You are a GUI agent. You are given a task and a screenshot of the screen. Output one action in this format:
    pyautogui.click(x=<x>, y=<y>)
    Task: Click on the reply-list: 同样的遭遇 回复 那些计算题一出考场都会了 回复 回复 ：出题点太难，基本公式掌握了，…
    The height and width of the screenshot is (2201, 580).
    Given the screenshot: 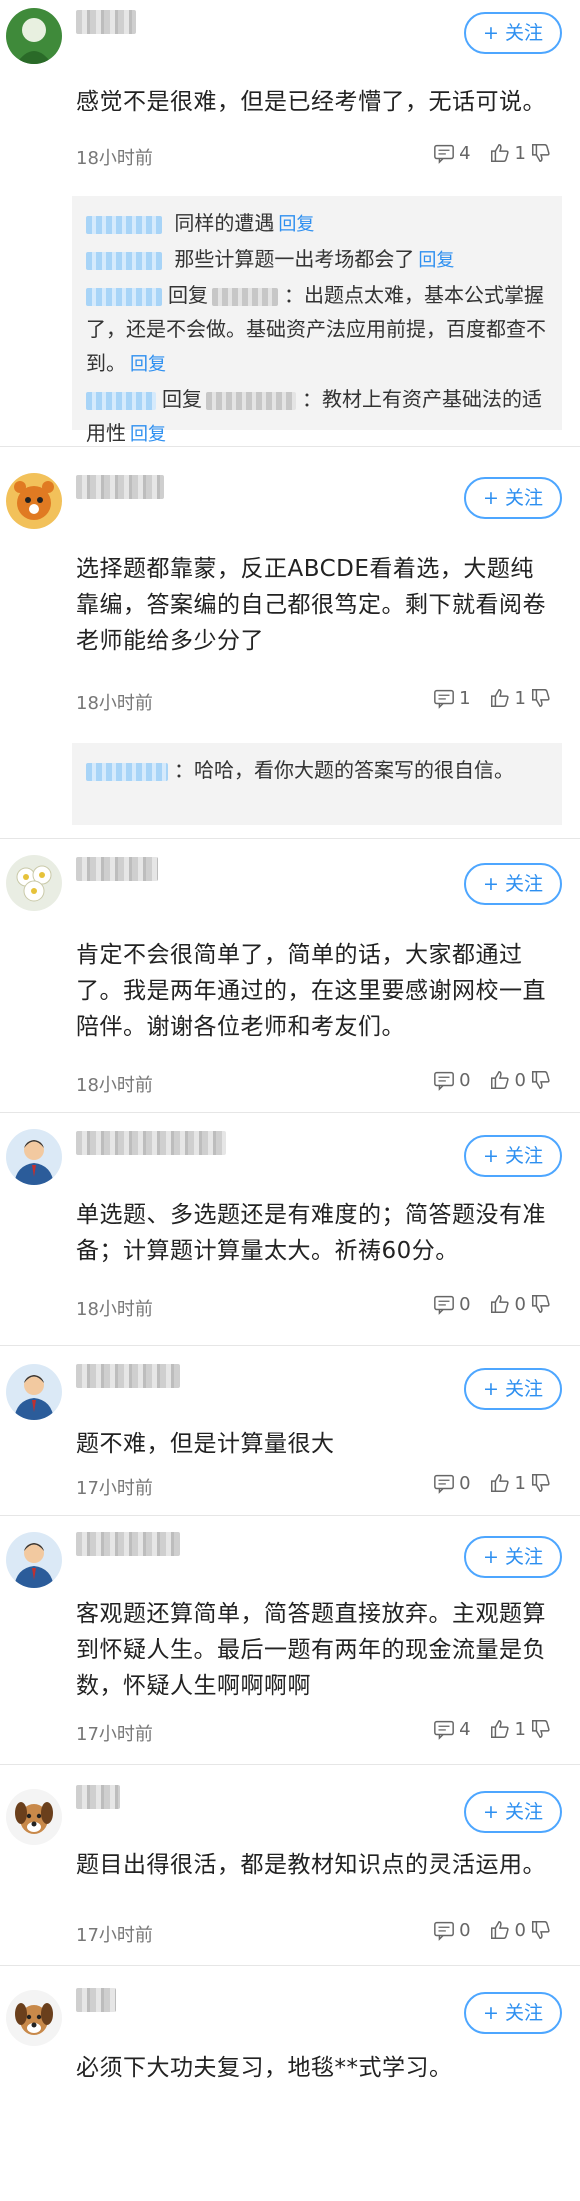 What is the action you would take?
    pyautogui.click(x=317, y=320)
    